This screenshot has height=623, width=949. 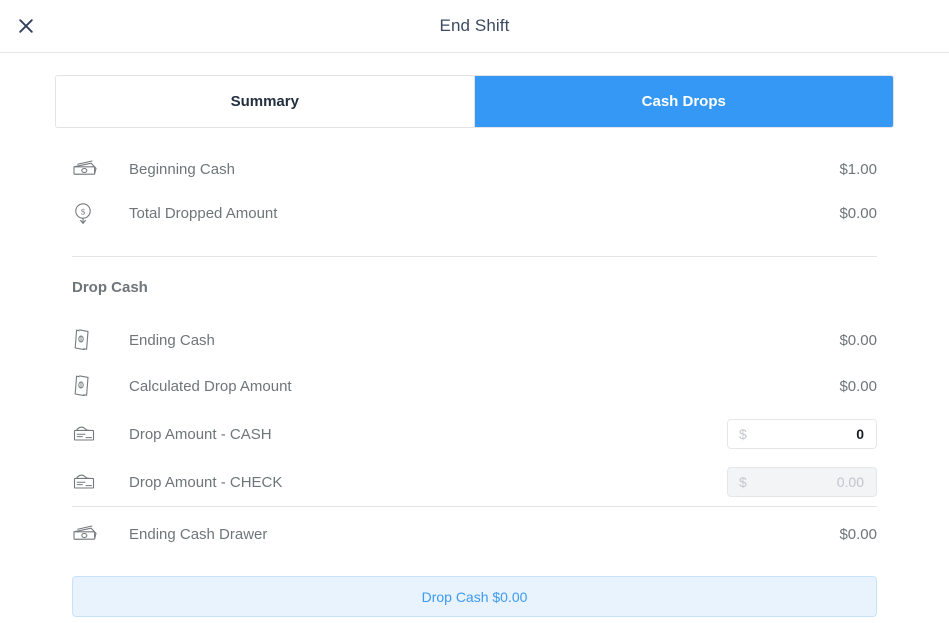 What do you see at coordinates (200, 434) in the screenshot?
I see `row-label: Drop Amount - CASH` at bounding box center [200, 434].